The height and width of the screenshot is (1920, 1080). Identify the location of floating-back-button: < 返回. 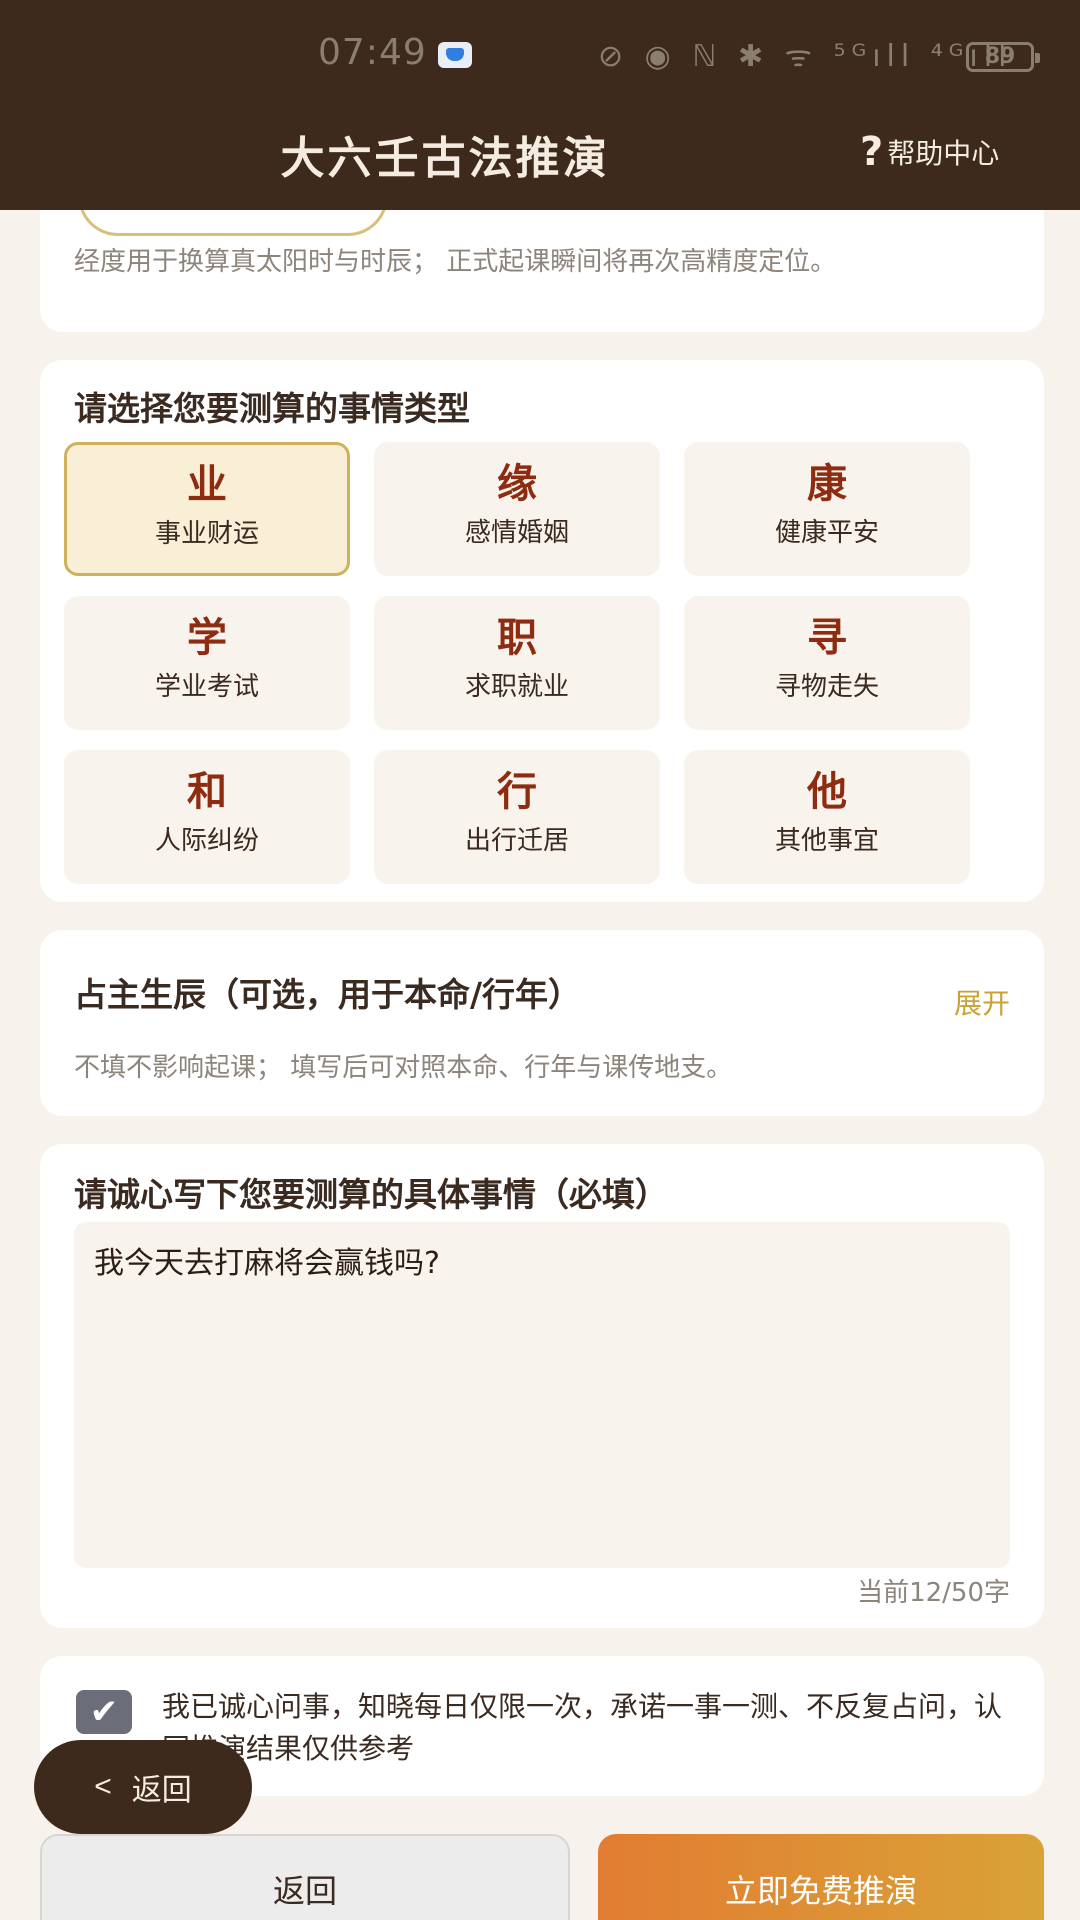
(143, 1787).